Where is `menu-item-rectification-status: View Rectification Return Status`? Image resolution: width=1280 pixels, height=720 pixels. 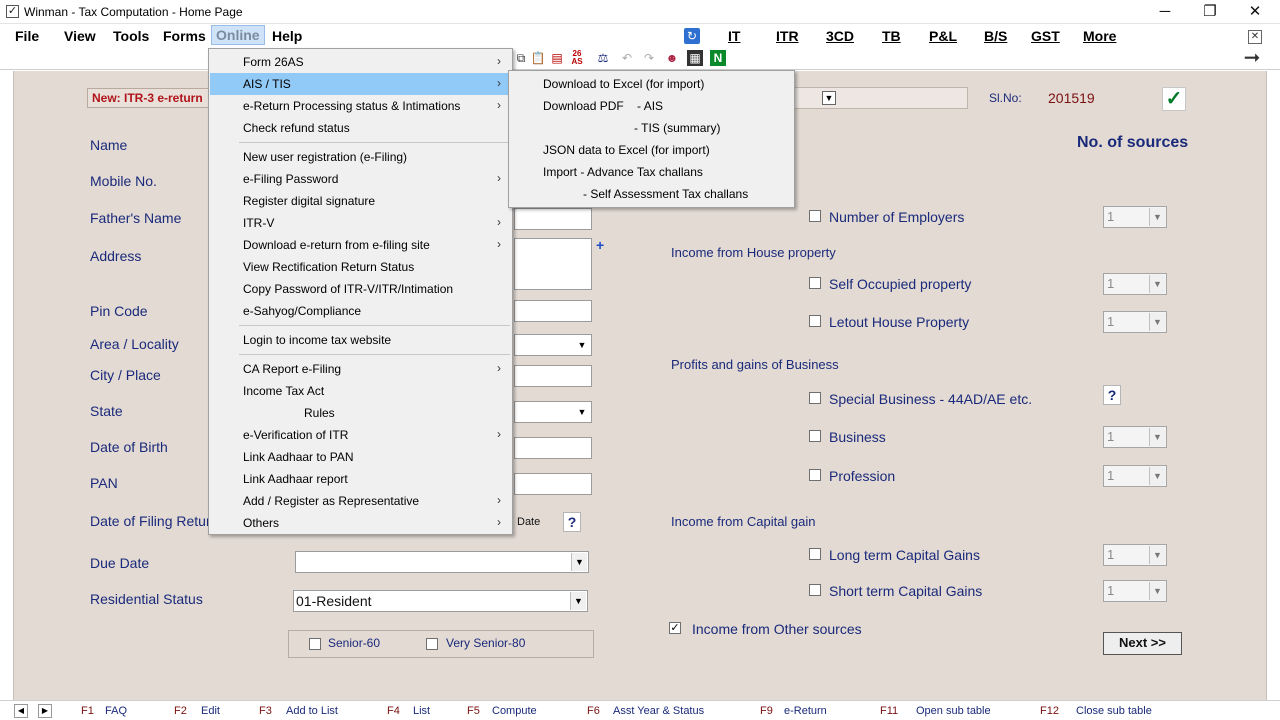
menu-item-rectification-status: View Rectification Return Status is located at coordinates (360, 267).